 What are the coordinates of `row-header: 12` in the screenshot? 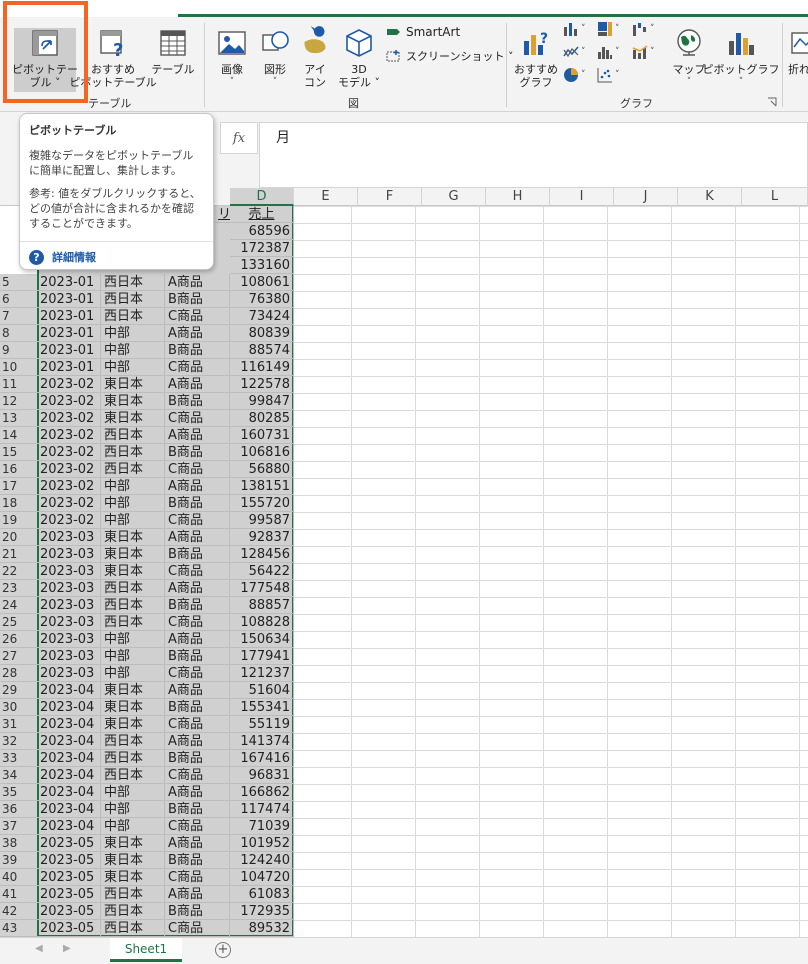 It's located at (18, 401).